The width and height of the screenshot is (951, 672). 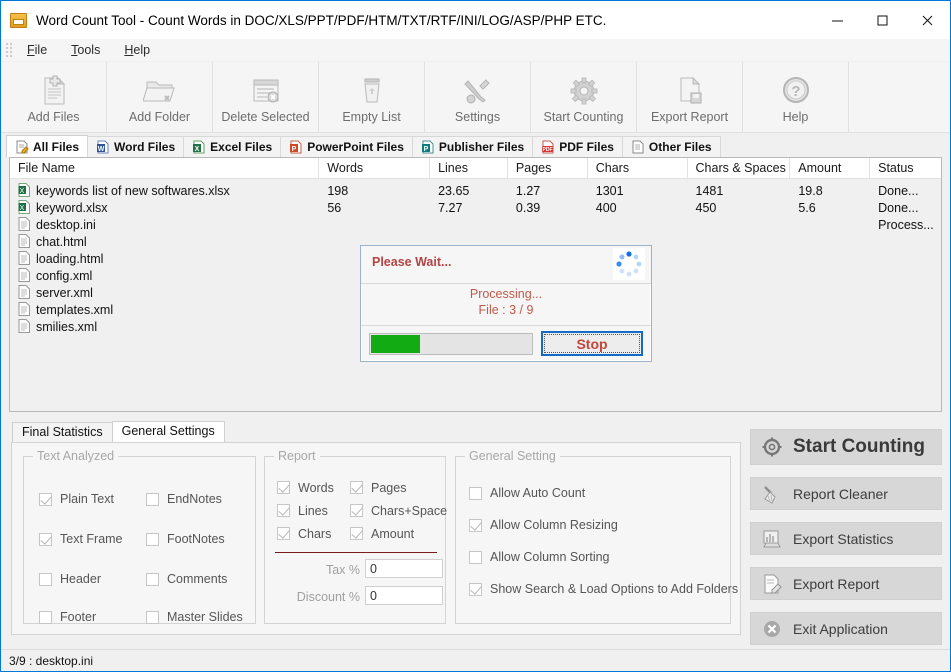 I want to click on toolbar-add-files: Add Files, so click(x=54, y=97).